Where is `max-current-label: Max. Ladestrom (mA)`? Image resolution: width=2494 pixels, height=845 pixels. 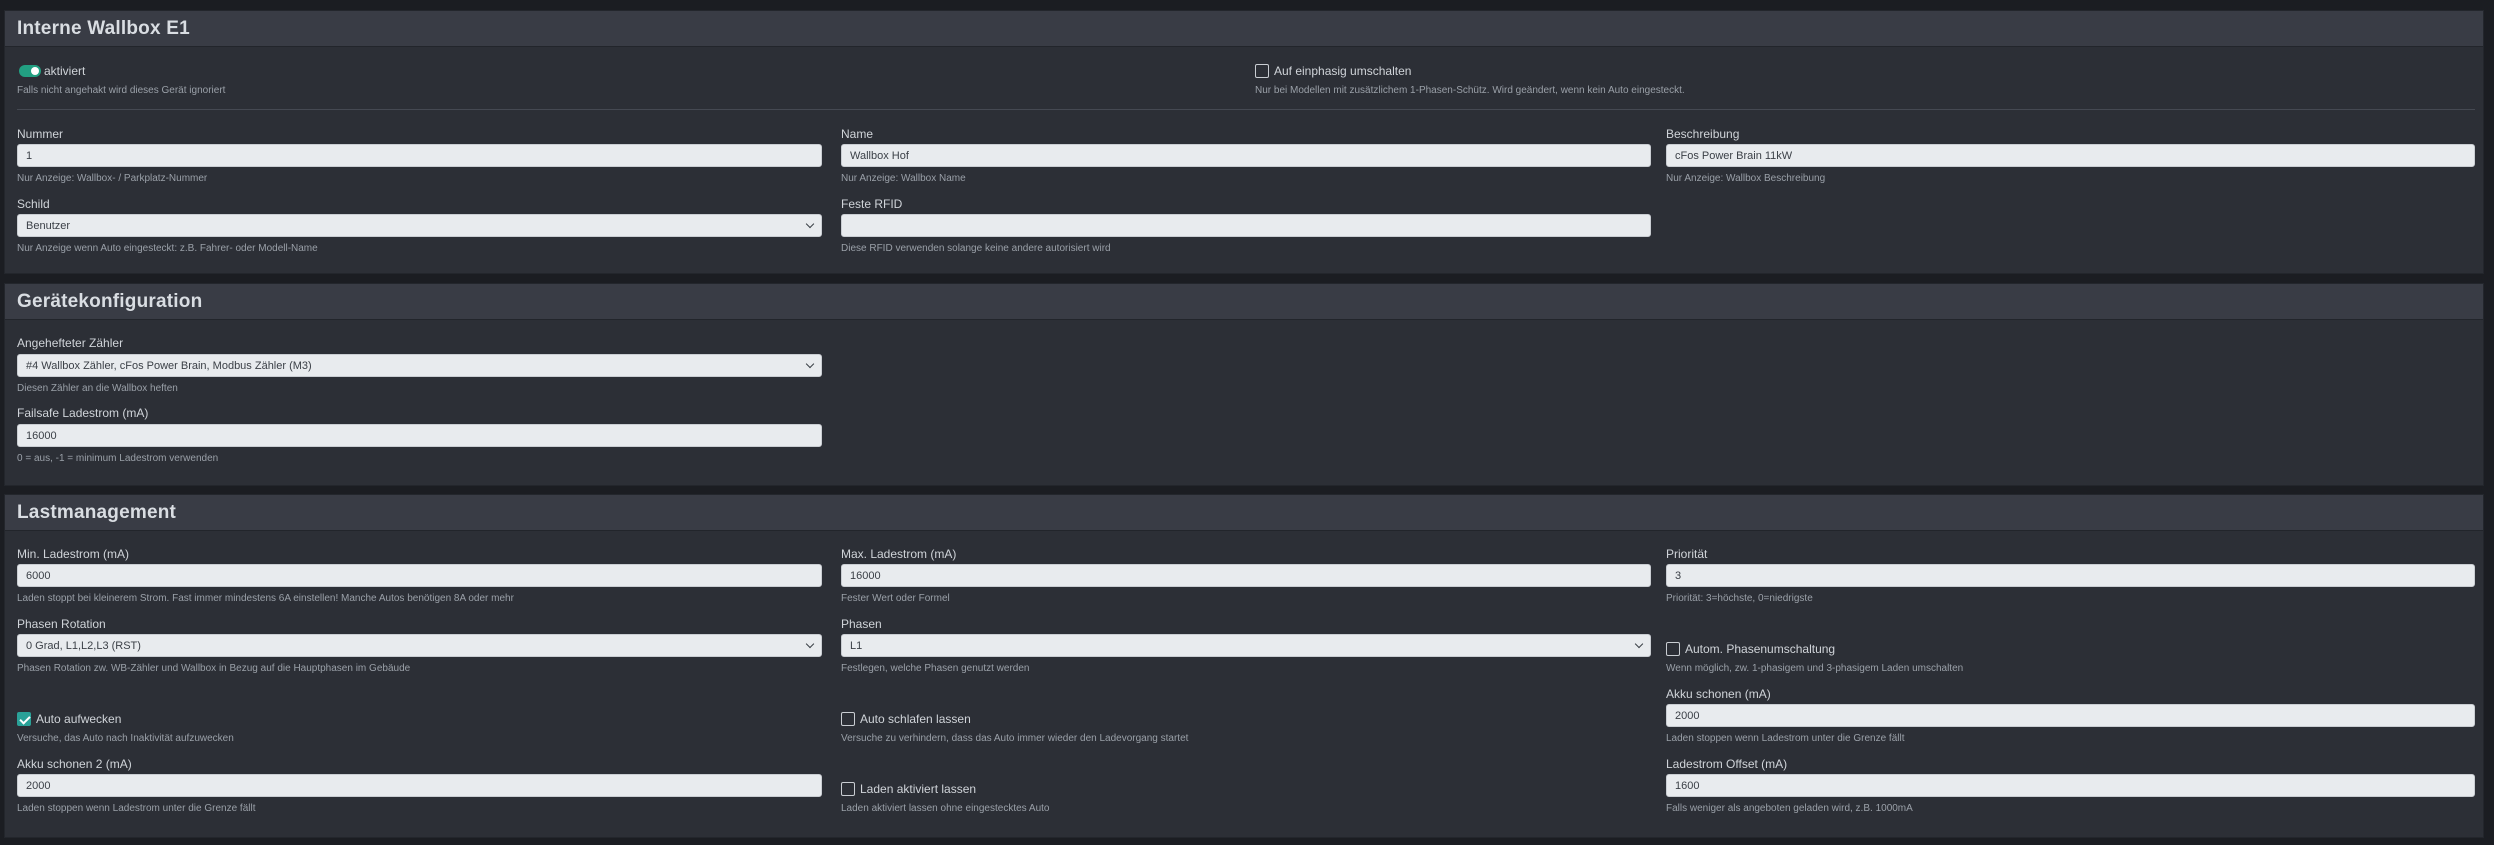
max-current-label: Max. Ladestrom (mA) is located at coordinates (899, 554).